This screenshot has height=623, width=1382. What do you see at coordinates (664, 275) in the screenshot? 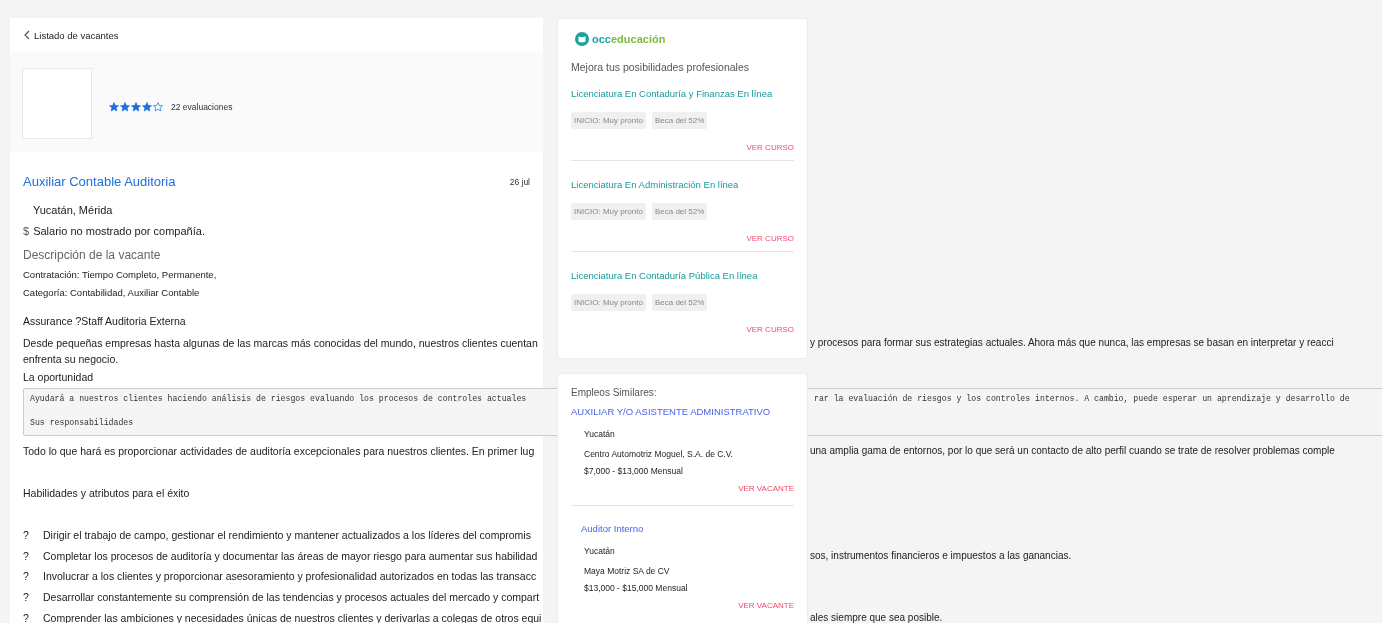
I see `course-link: Licenciatura En Contaduría Pública En línea` at bounding box center [664, 275].